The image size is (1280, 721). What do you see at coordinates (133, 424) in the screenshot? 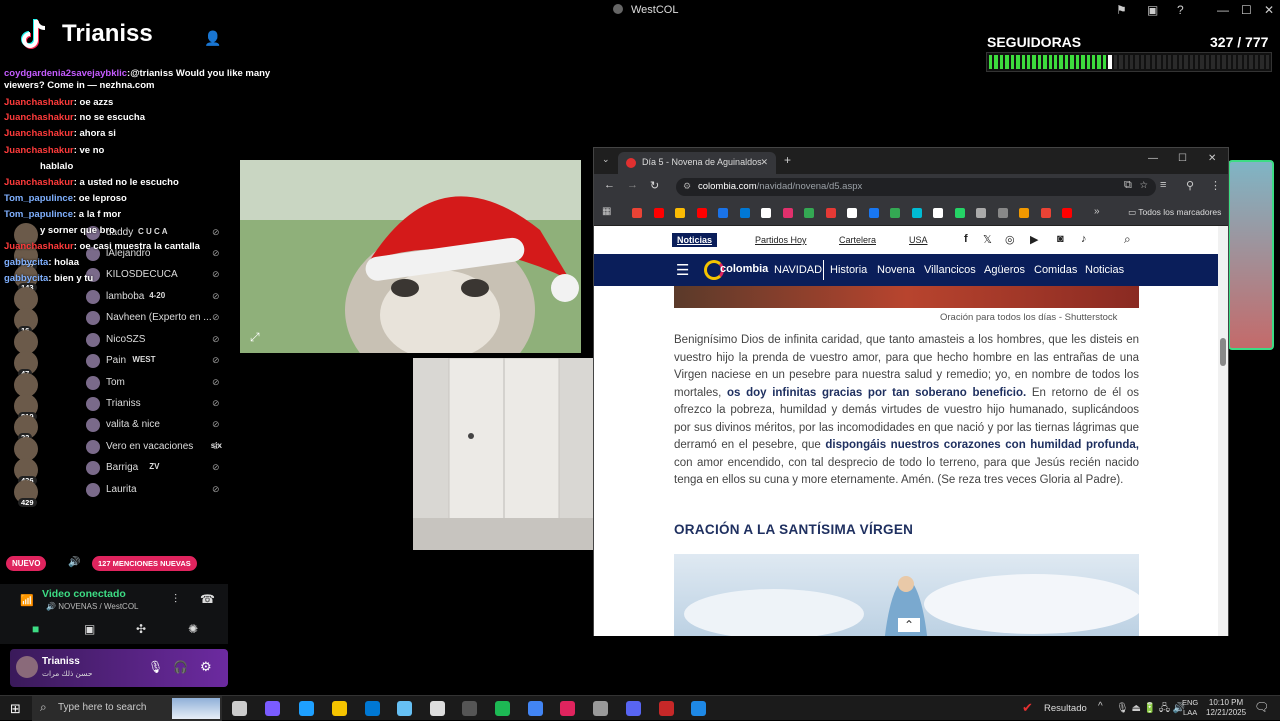
I see `member-name: valita & nice` at bounding box center [133, 424].